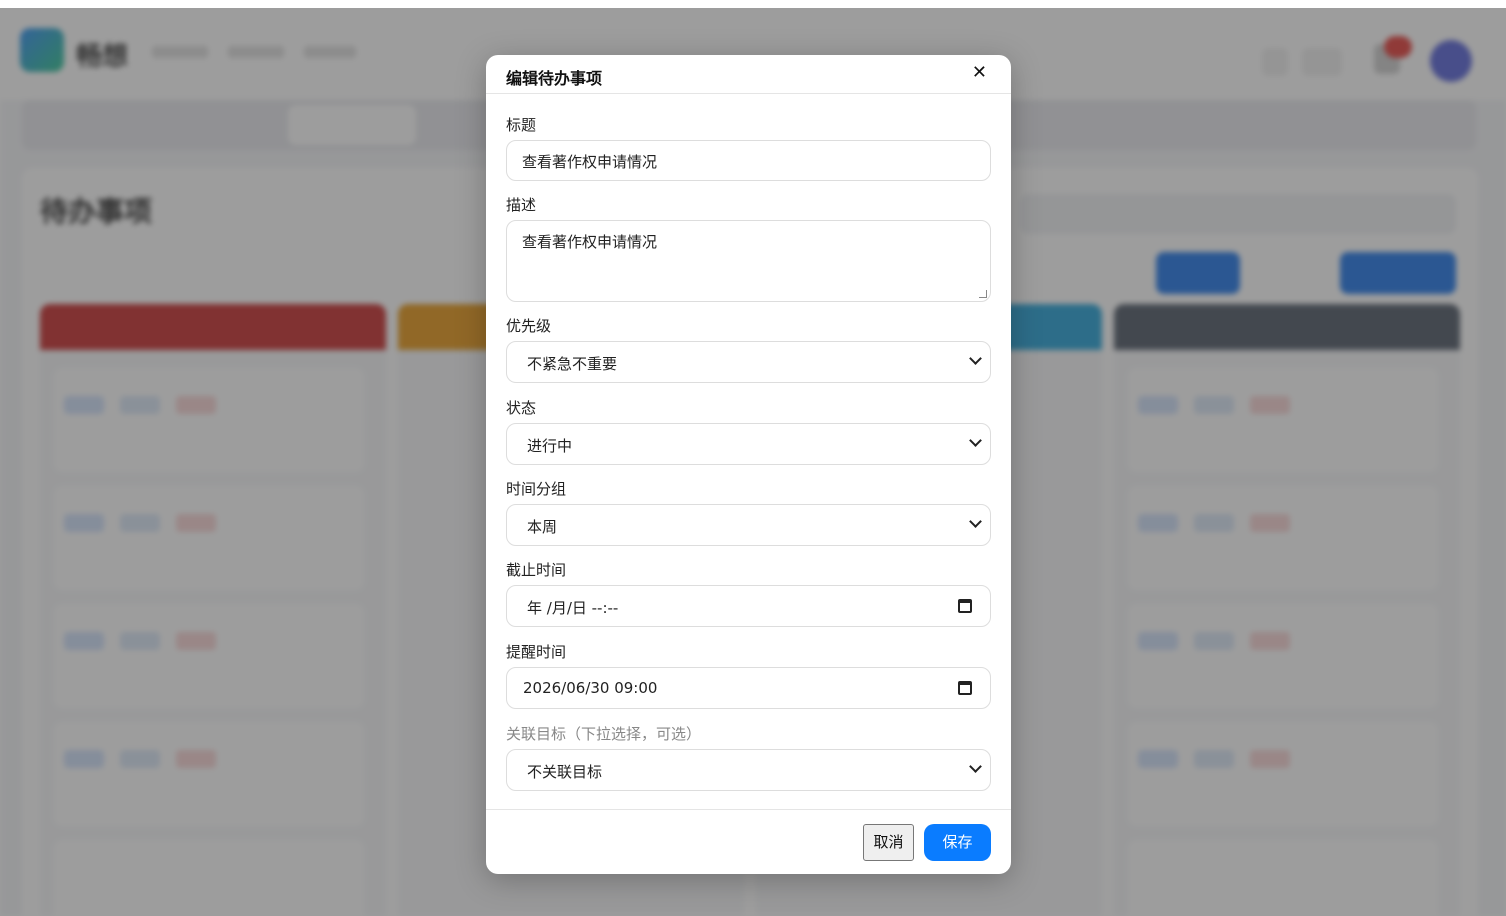 The width and height of the screenshot is (1506, 916). What do you see at coordinates (590, 242) in the screenshot?
I see `description-value: 查看著作权申请情况` at bounding box center [590, 242].